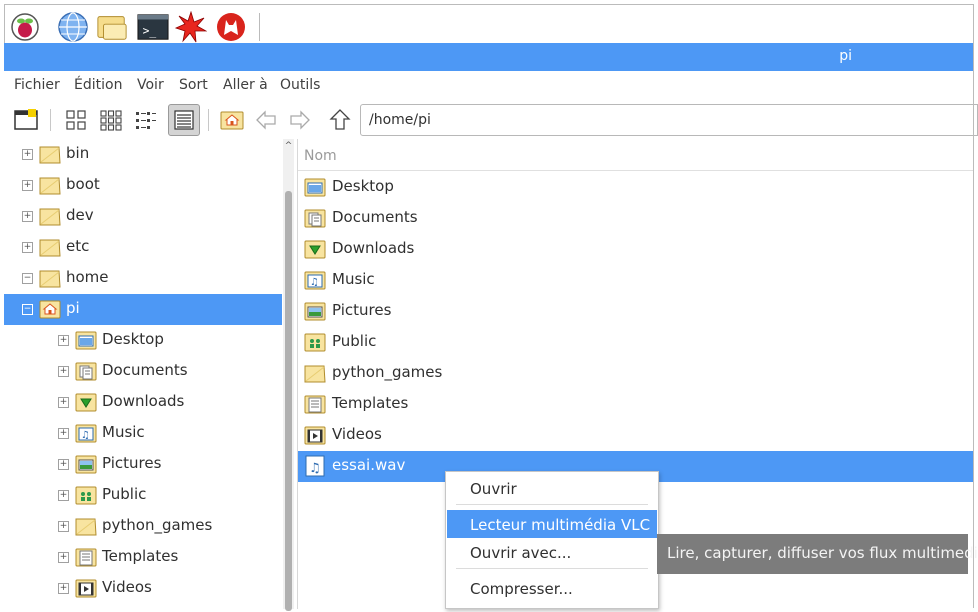 The height and width of the screenshot is (612, 978). What do you see at coordinates (193, 85) in the screenshot?
I see `menu-sort: Sort` at bounding box center [193, 85].